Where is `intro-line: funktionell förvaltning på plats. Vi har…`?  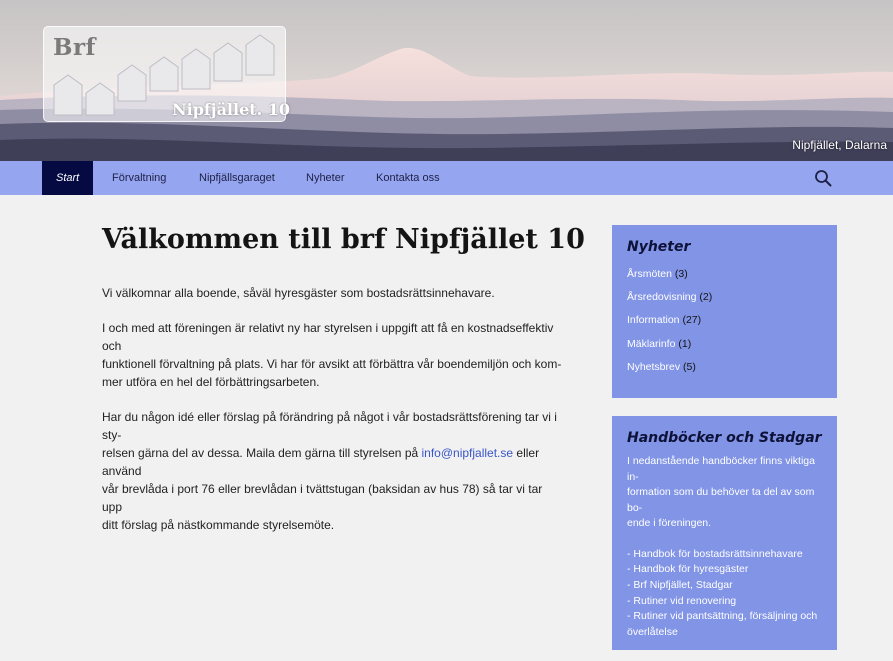
intro-line: funktionell förvaltning på plats. Vi har… is located at coordinates (332, 364).